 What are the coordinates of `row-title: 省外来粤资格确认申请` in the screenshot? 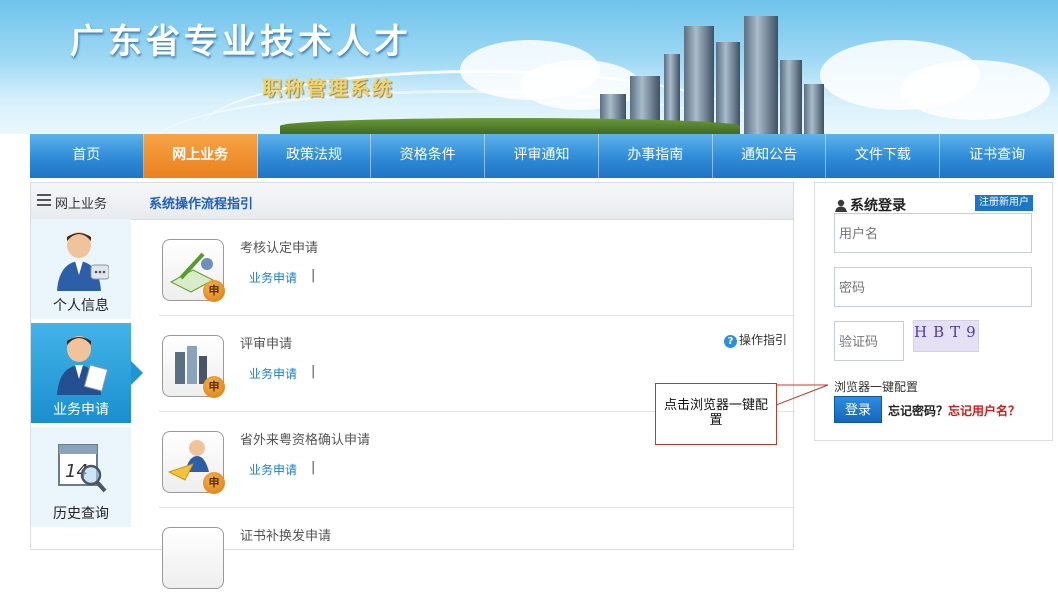 It's located at (305, 440).